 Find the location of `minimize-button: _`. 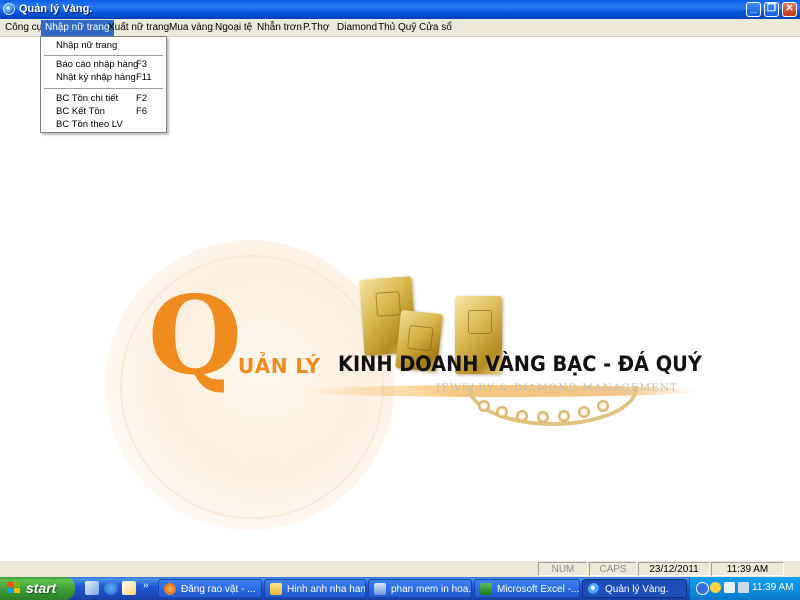

minimize-button: _ is located at coordinates (753, 9).